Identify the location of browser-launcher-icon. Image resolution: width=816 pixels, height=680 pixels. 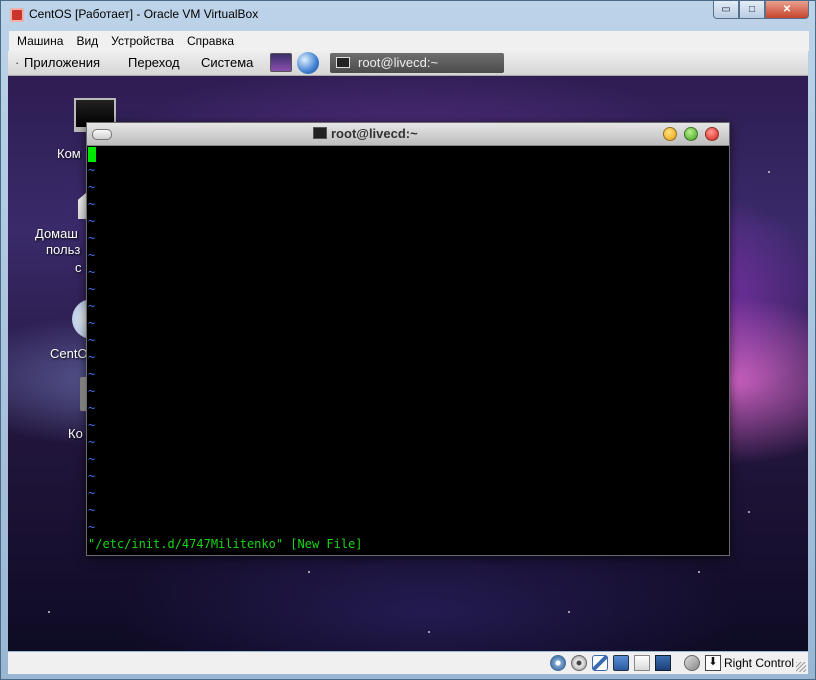
(308, 63).